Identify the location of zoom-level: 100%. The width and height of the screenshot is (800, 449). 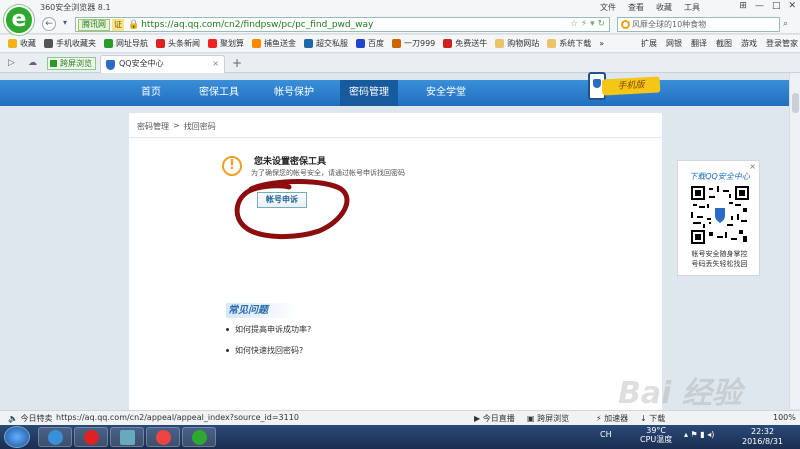
(784, 417).